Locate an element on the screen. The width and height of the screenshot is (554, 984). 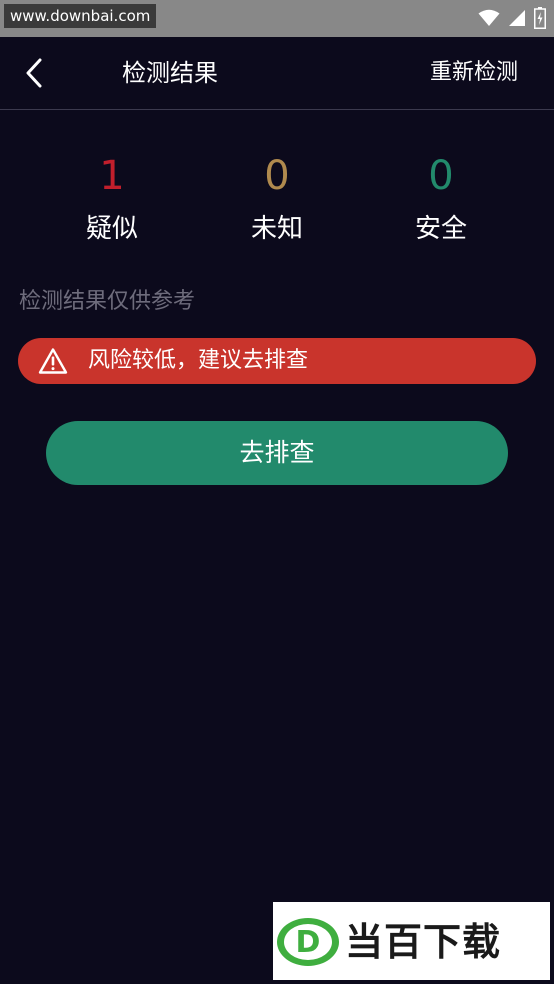
watermark-url: www.downbai.com is located at coordinates (80, 16).